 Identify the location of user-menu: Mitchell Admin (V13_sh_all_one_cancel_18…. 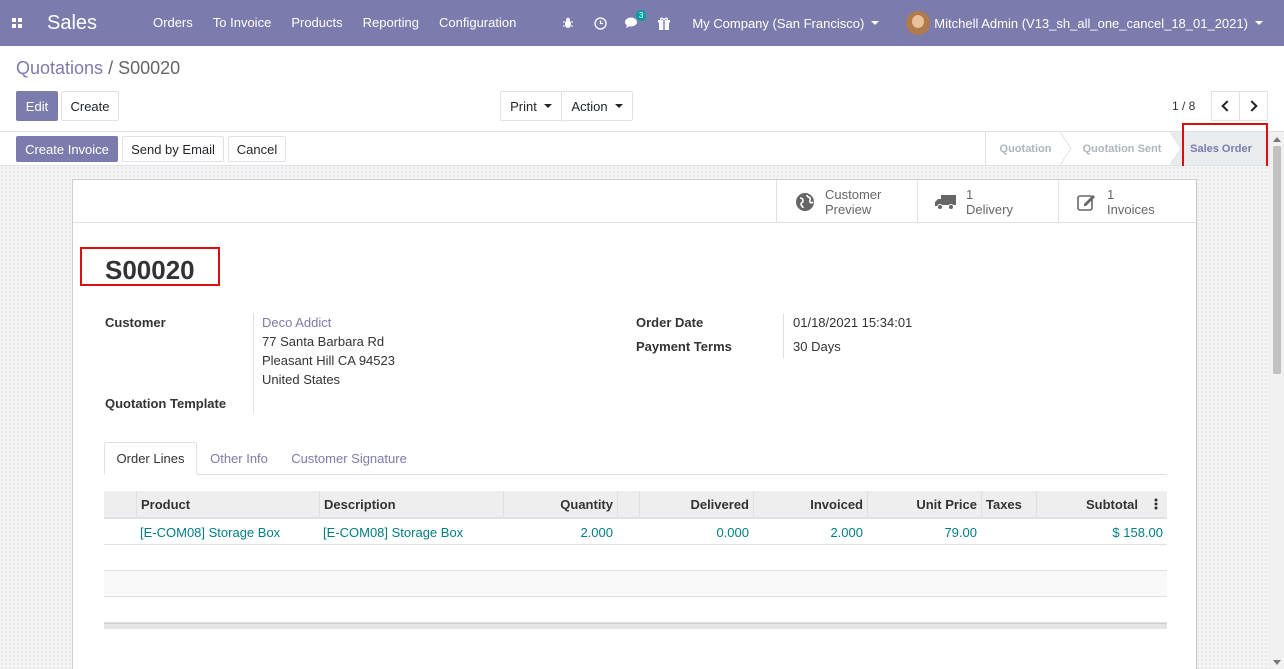
(1084, 23).